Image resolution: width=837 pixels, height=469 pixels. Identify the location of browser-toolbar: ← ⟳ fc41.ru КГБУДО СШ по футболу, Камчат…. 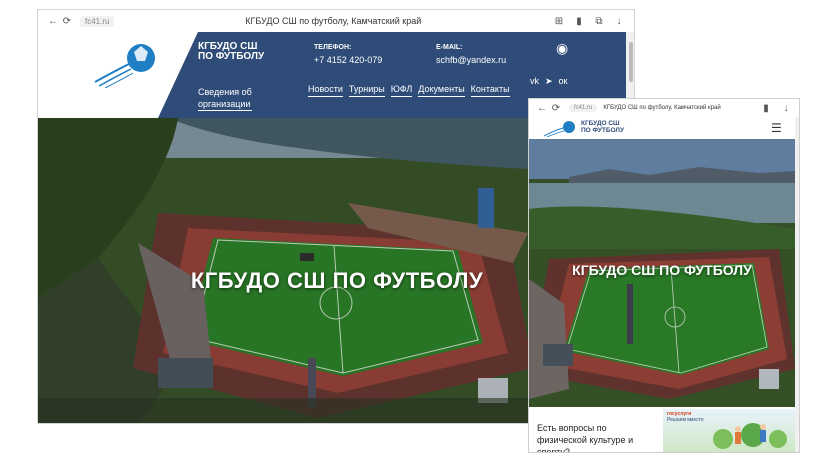
(336, 21).